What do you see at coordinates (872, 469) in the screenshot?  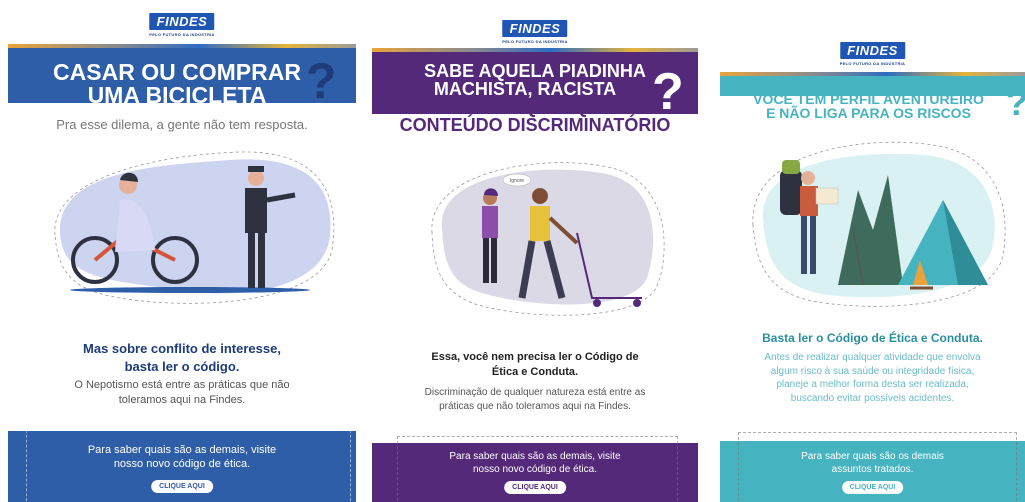 I see `footer-line: assuntos tratados.` at bounding box center [872, 469].